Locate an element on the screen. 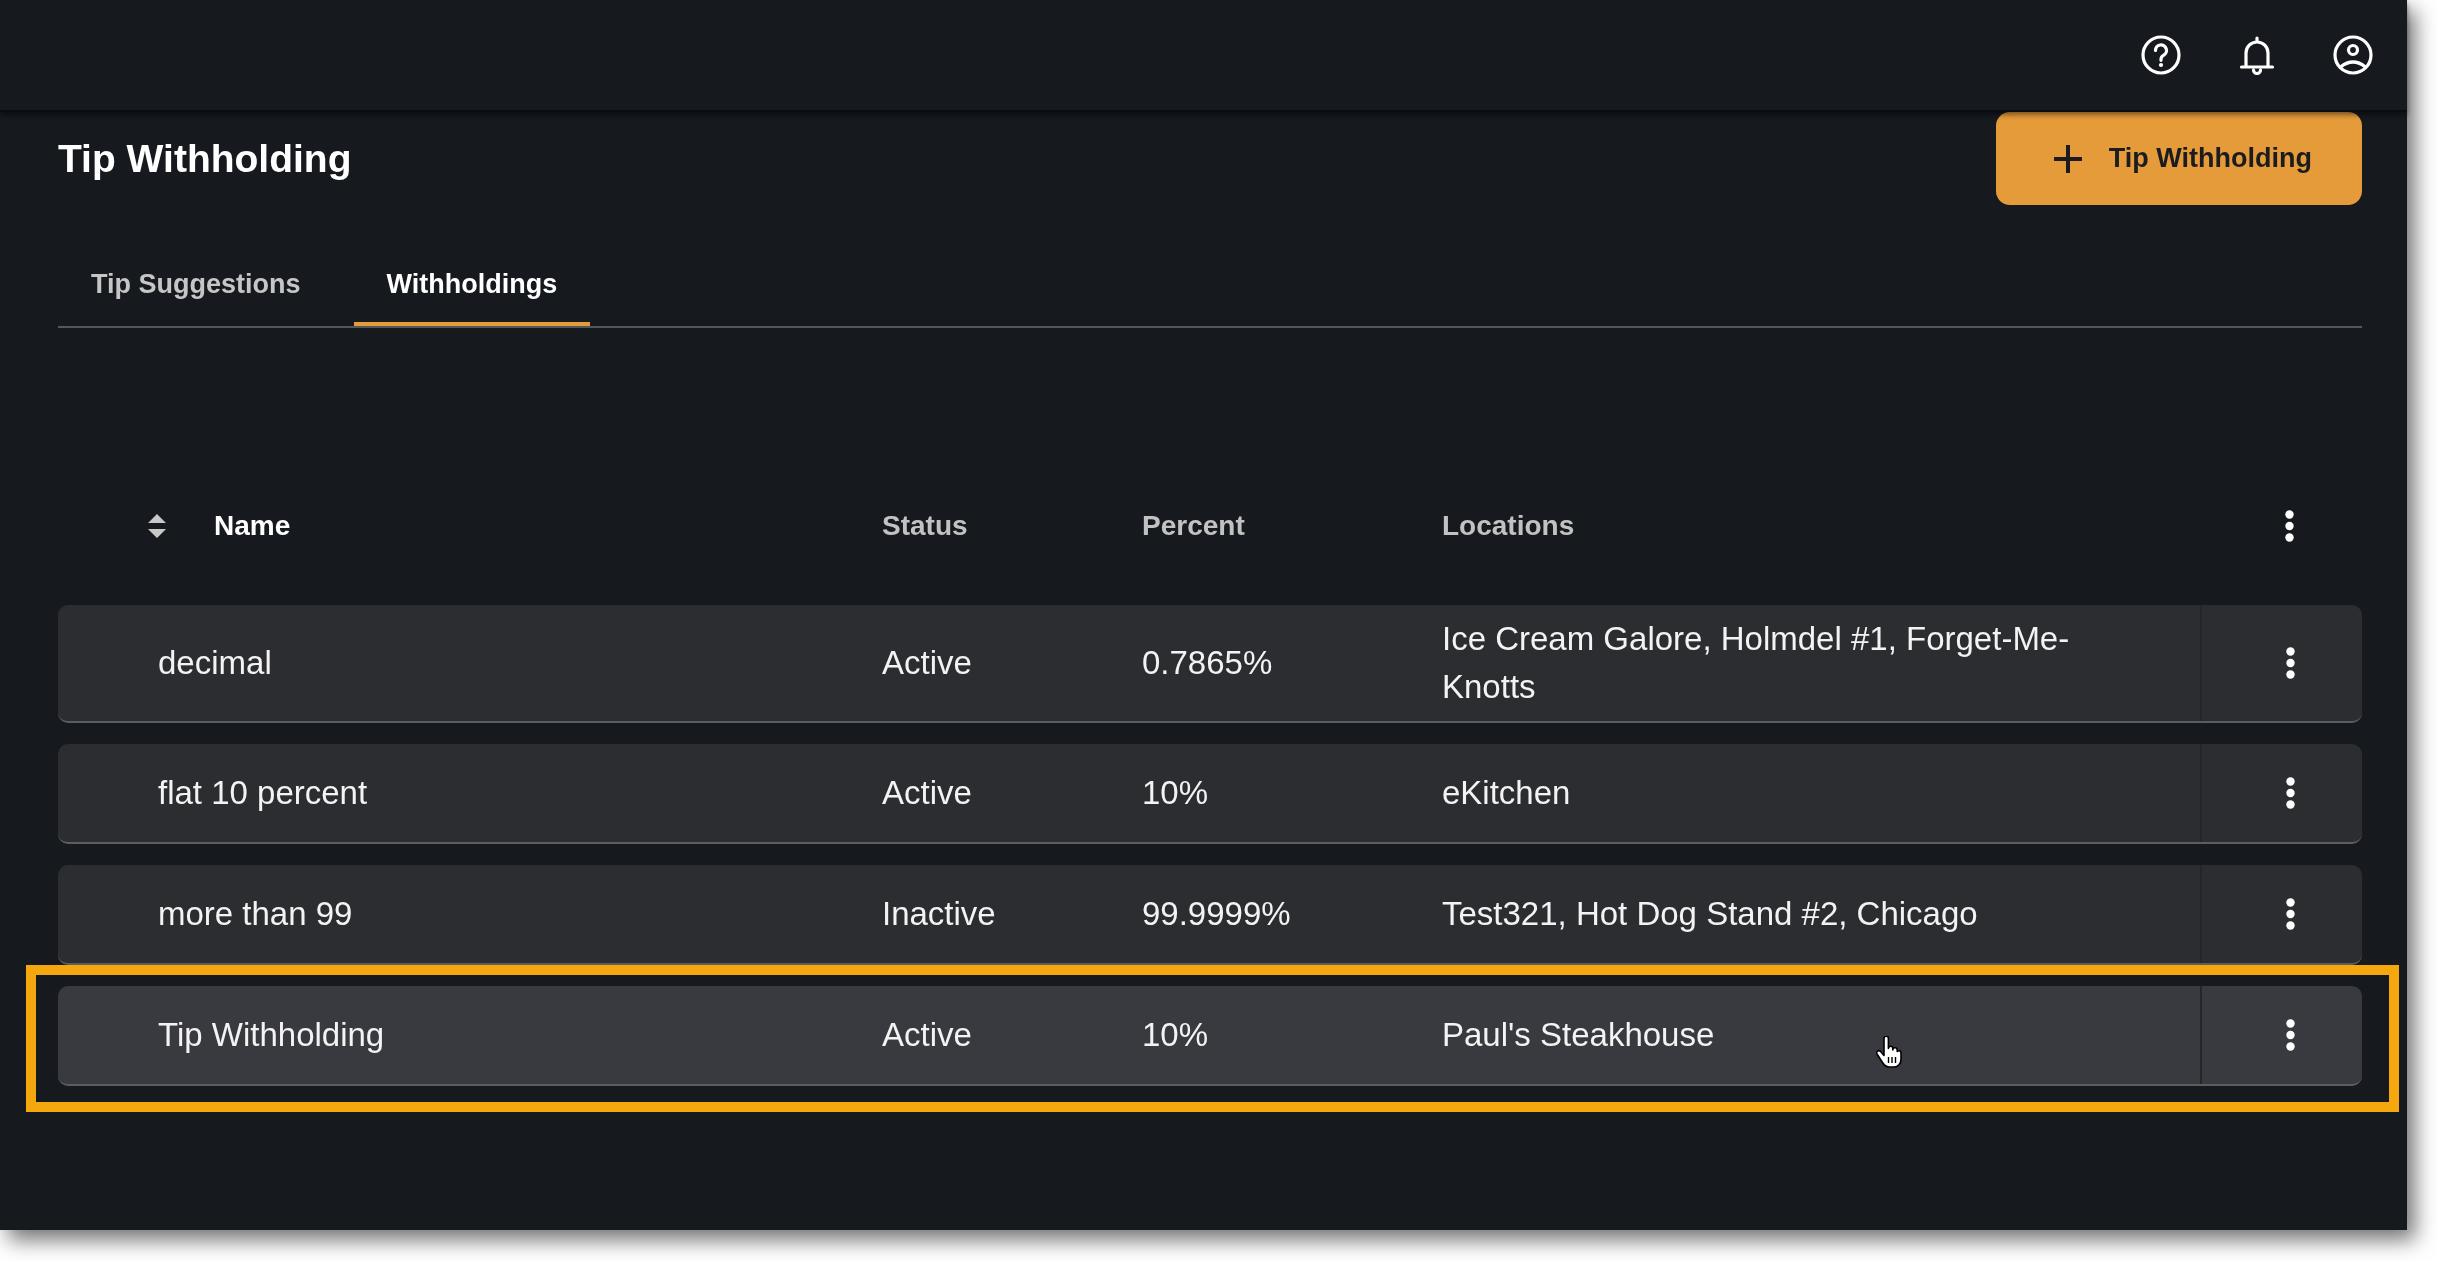 The height and width of the screenshot is (1262, 2438). table-row: flat 10 percent Active 10% eKitchen is located at coordinates (1210, 794).